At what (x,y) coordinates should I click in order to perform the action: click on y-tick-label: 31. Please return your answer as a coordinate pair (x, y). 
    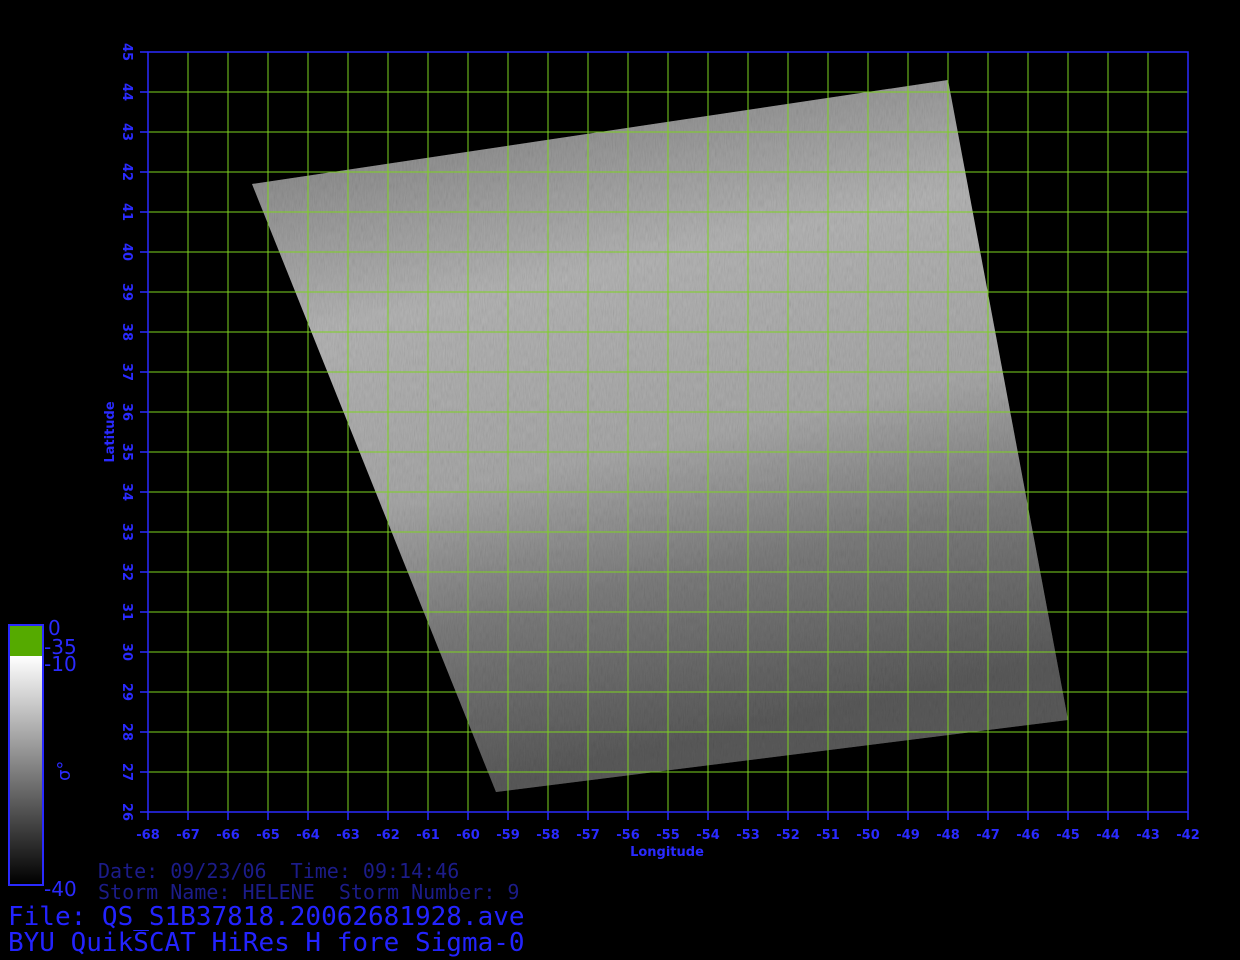
    Looking at the image, I should click on (126, 612).